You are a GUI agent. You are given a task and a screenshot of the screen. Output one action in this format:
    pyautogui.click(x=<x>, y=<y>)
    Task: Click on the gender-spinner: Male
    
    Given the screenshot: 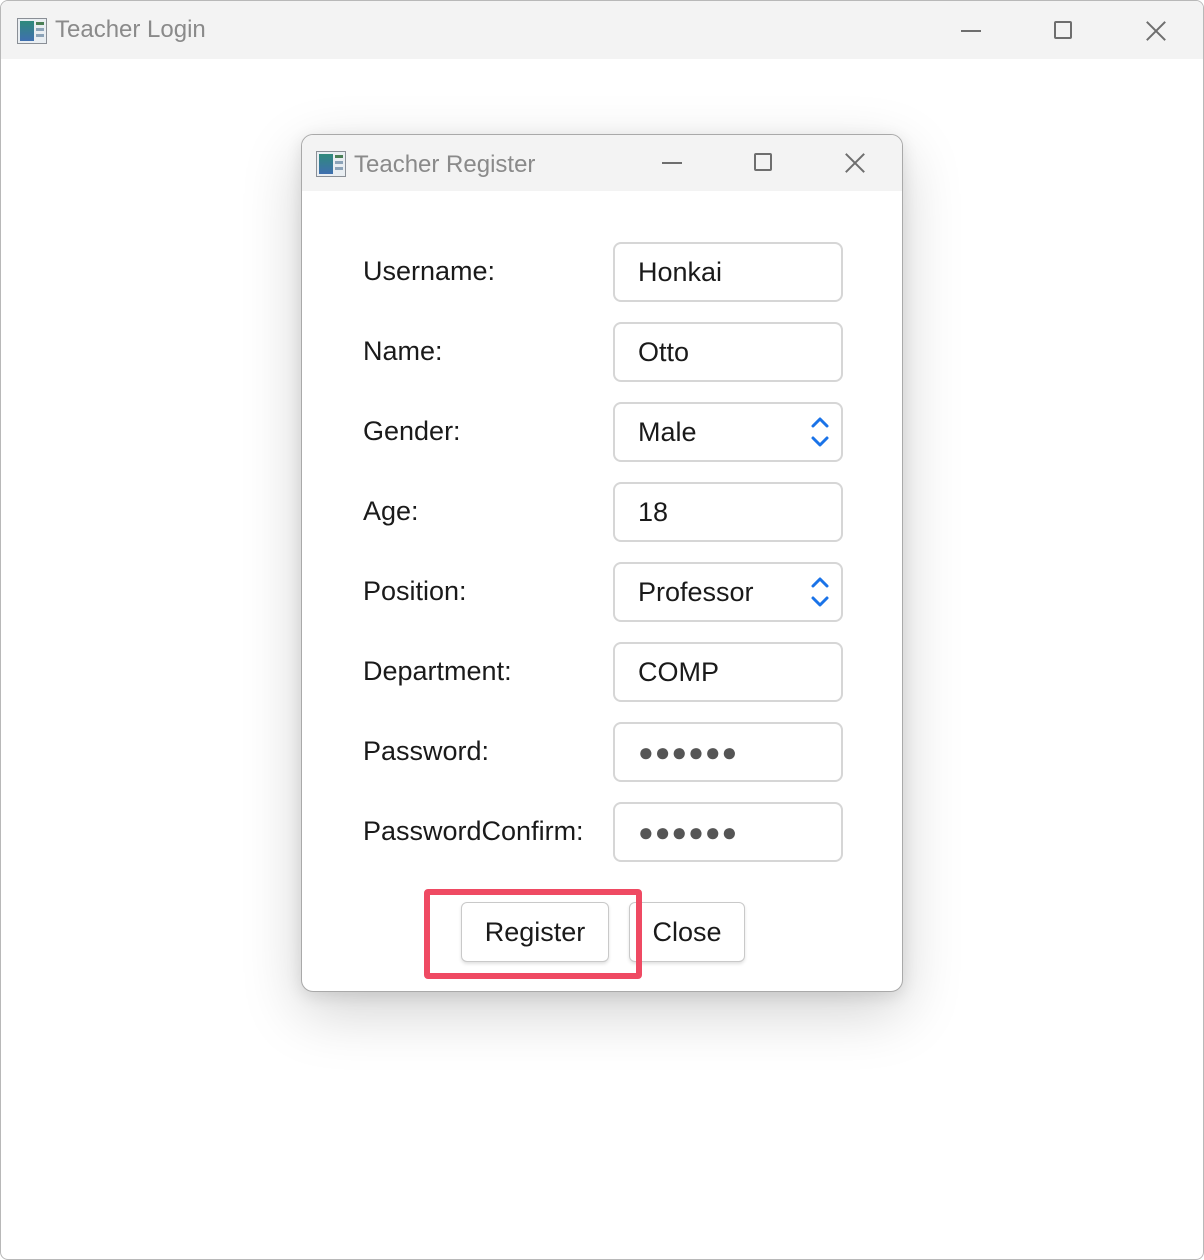 What is the action you would take?
    pyautogui.click(x=728, y=432)
    